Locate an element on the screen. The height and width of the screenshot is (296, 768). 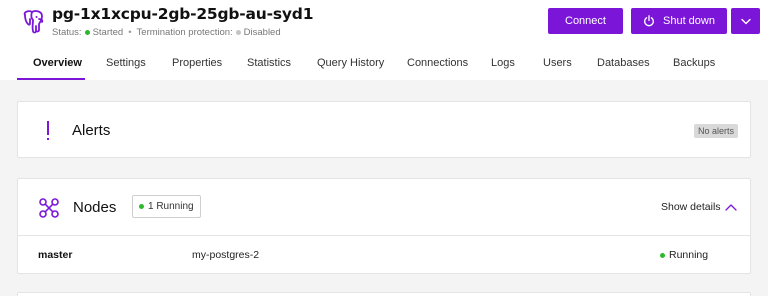
tab-logs: Logs is located at coordinates (503, 63).